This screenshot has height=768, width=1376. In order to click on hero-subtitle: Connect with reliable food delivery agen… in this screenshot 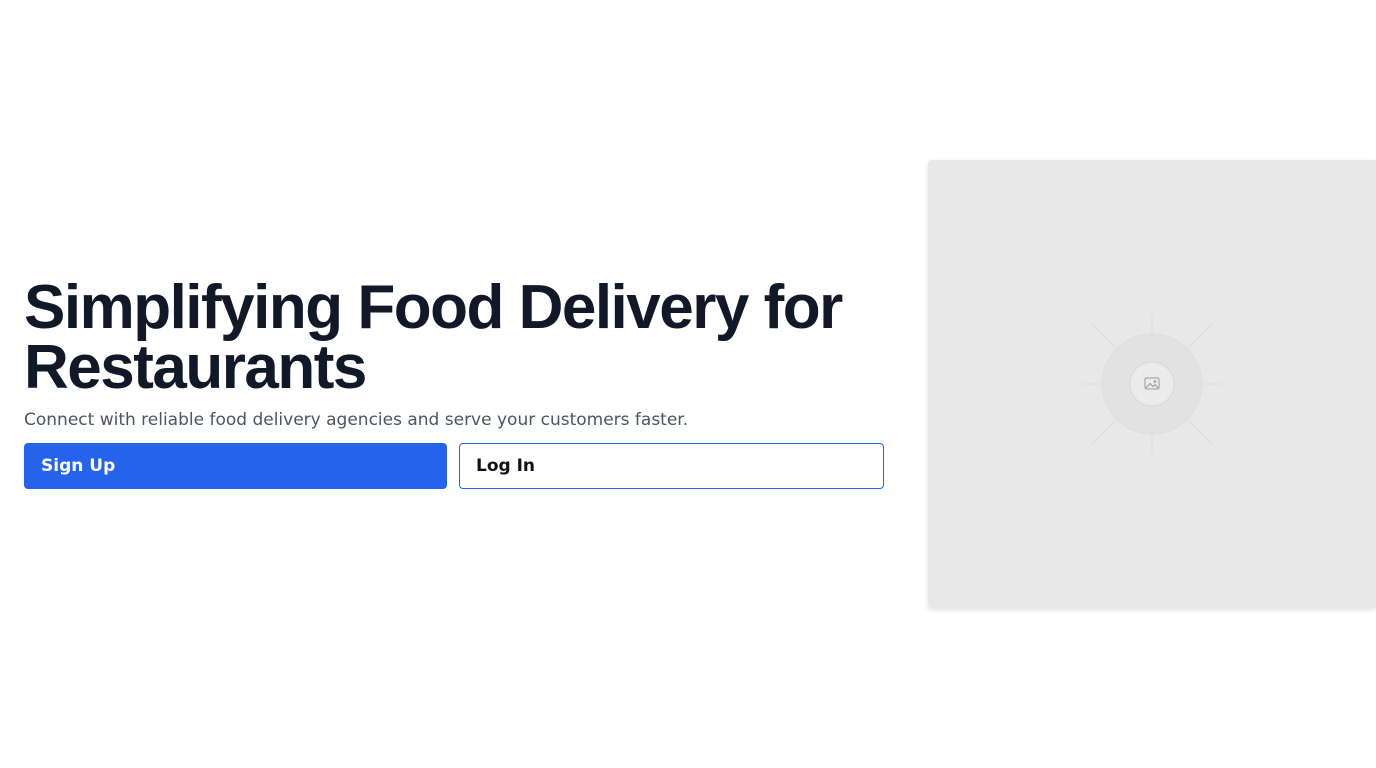, I will do `click(356, 420)`.